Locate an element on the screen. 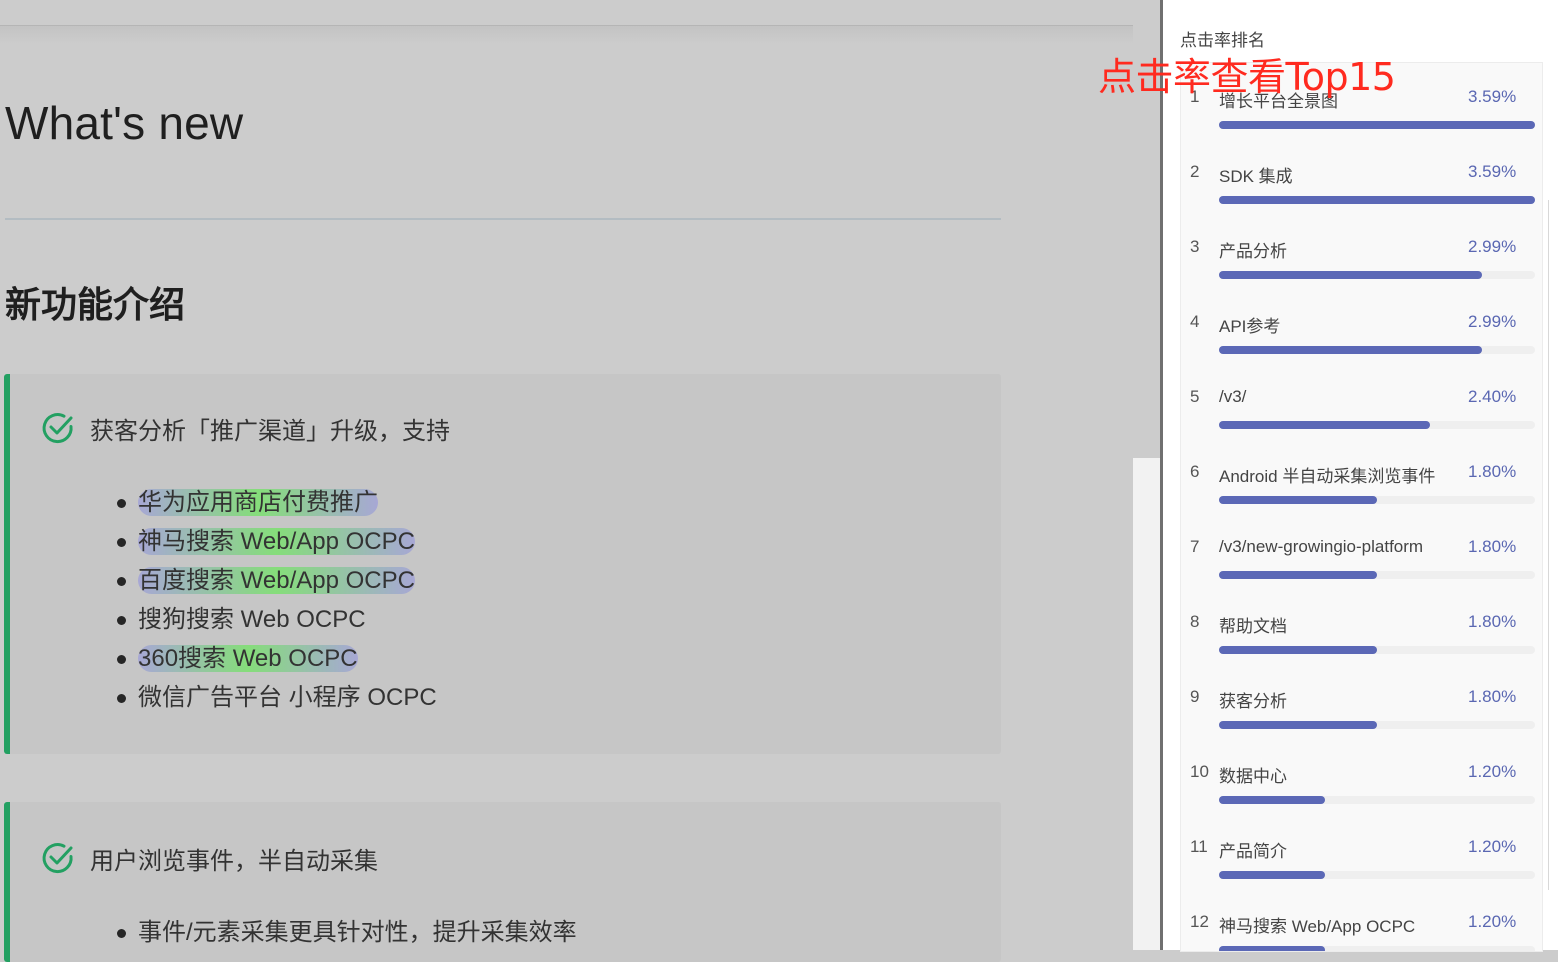 The width and height of the screenshot is (1558, 962). feature-card-browse-events: 用户浏览事件，半自动采集 事件/元素采集更具针对性，提升采集效率 is located at coordinates (502, 882).